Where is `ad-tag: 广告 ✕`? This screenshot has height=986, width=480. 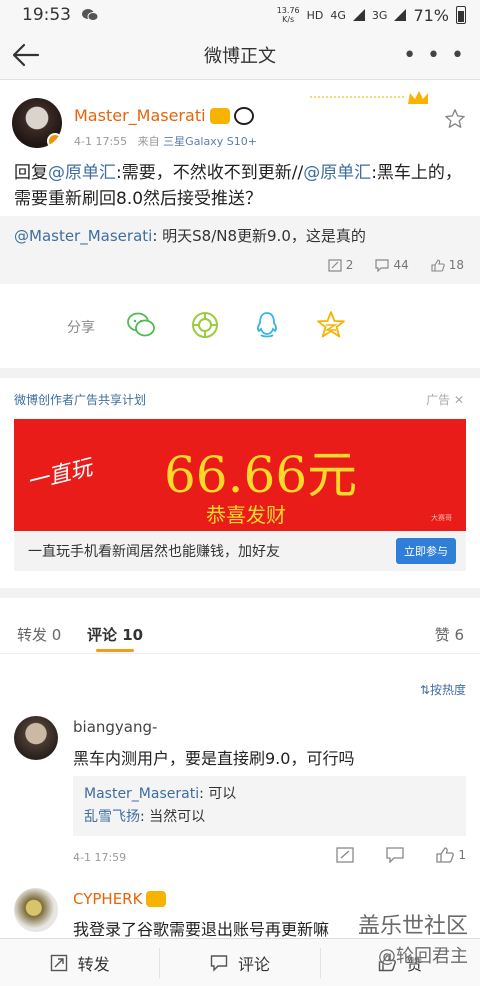 ad-tag: 广告 ✕ is located at coordinates (445, 399).